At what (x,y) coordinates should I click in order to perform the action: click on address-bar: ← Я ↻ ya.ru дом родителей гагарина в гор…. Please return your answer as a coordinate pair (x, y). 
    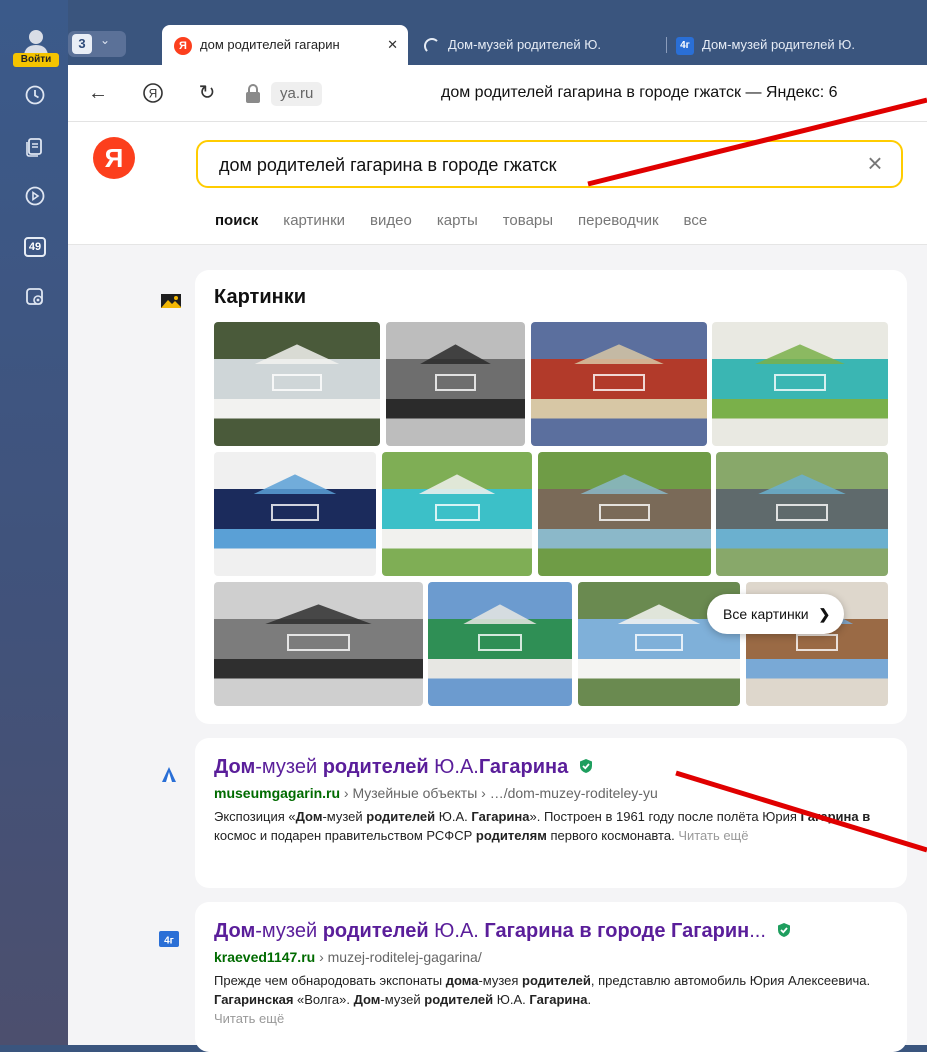
    Looking at the image, I should click on (497, 93).